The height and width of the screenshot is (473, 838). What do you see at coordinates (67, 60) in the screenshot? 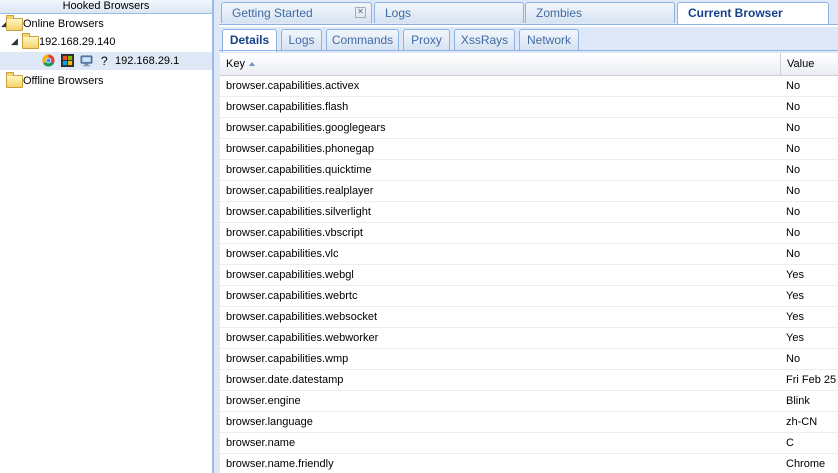
I see `windows-icon` at bounding box center [67, 60].